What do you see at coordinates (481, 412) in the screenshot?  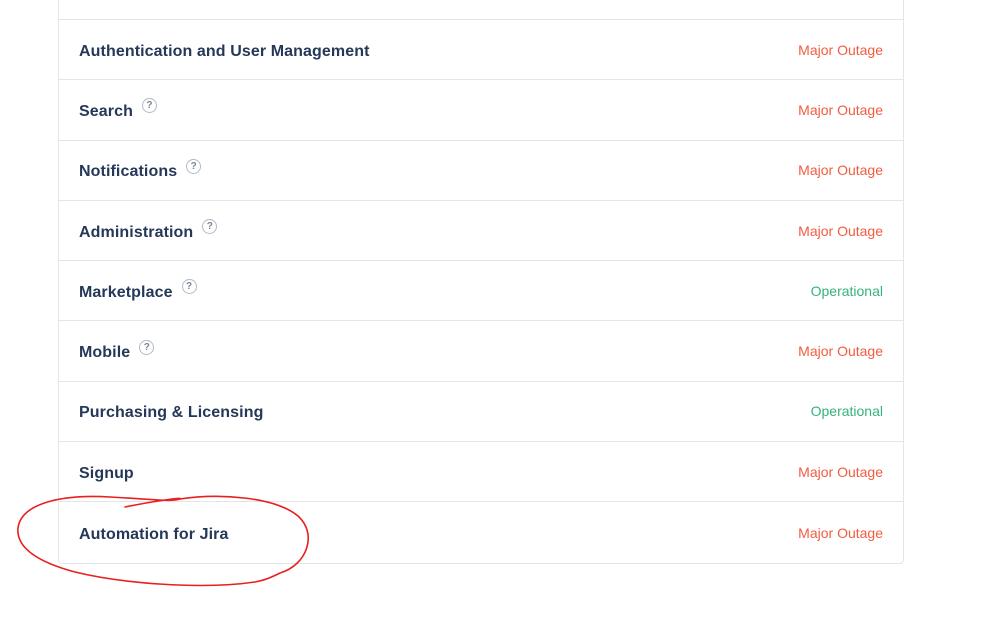 I see `component-row-purchasing: Purchasing & Licensing Operational` at bounding box center [481, 412].